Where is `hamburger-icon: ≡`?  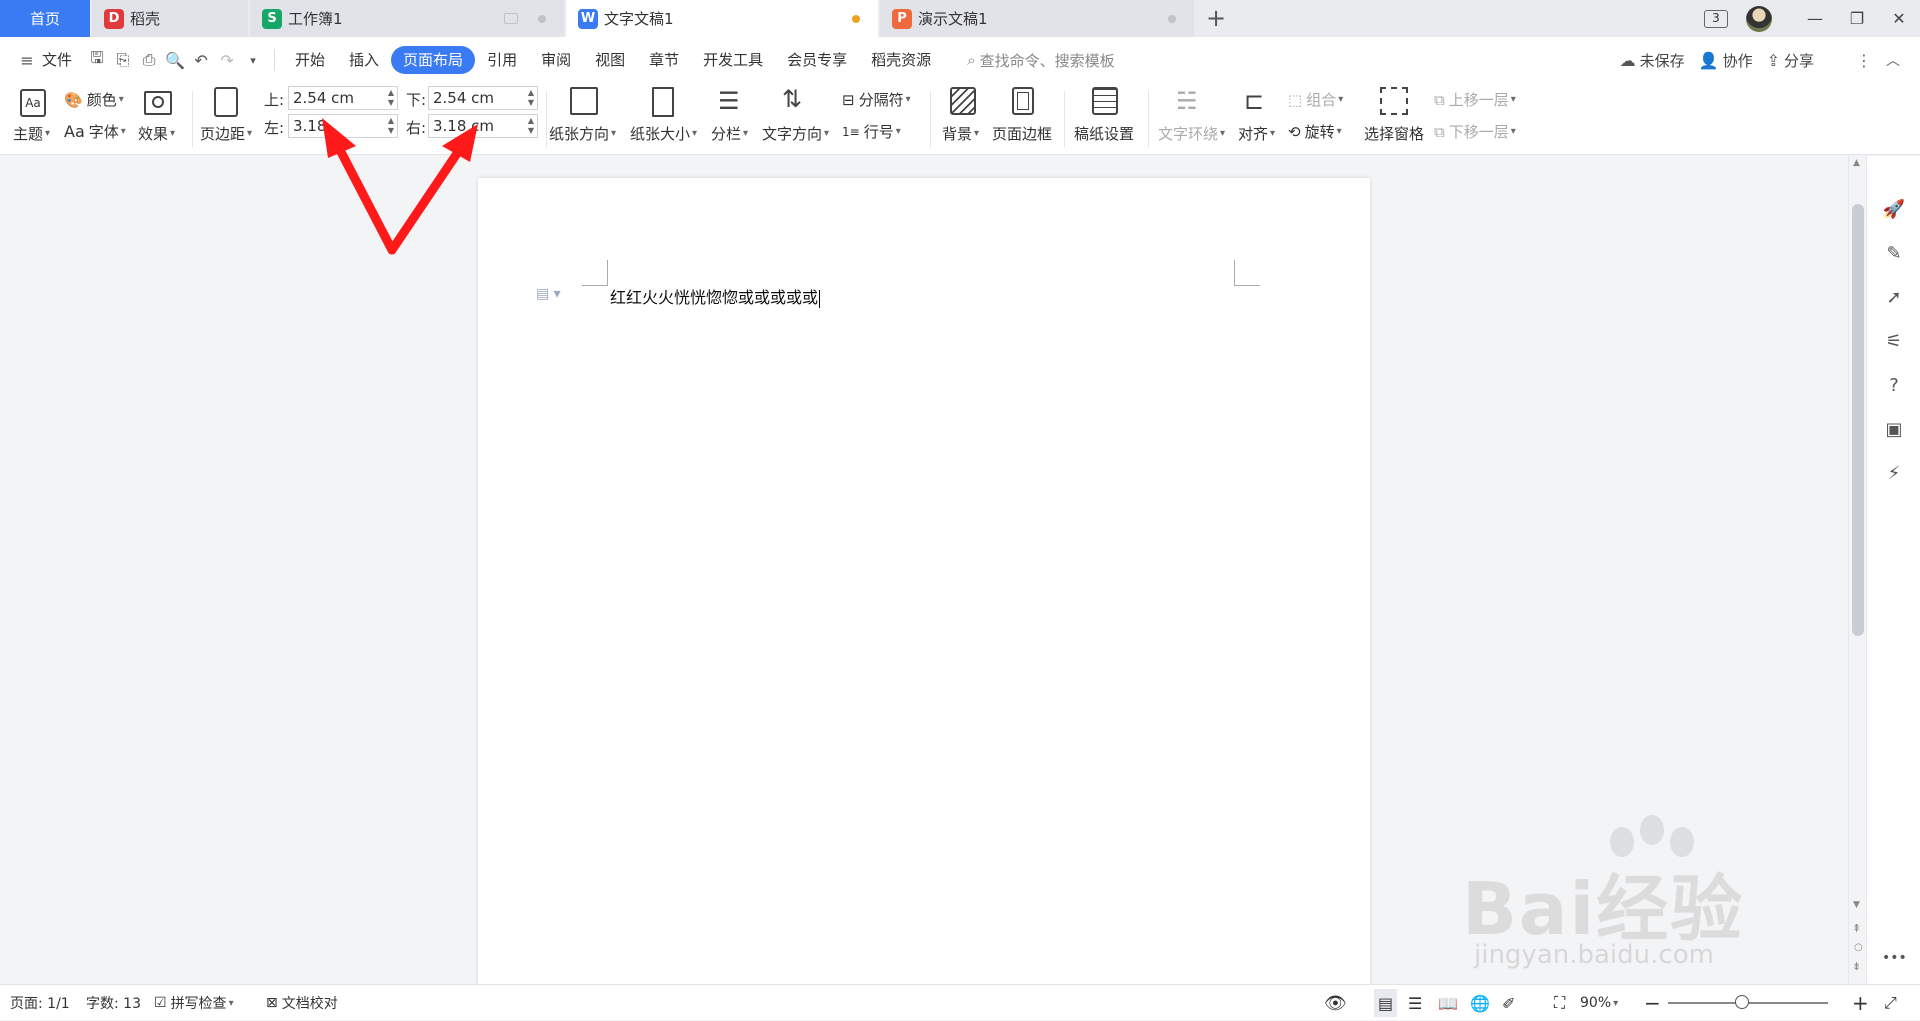 hamburger-icon: ≡ is located at coordinates (27, 60).